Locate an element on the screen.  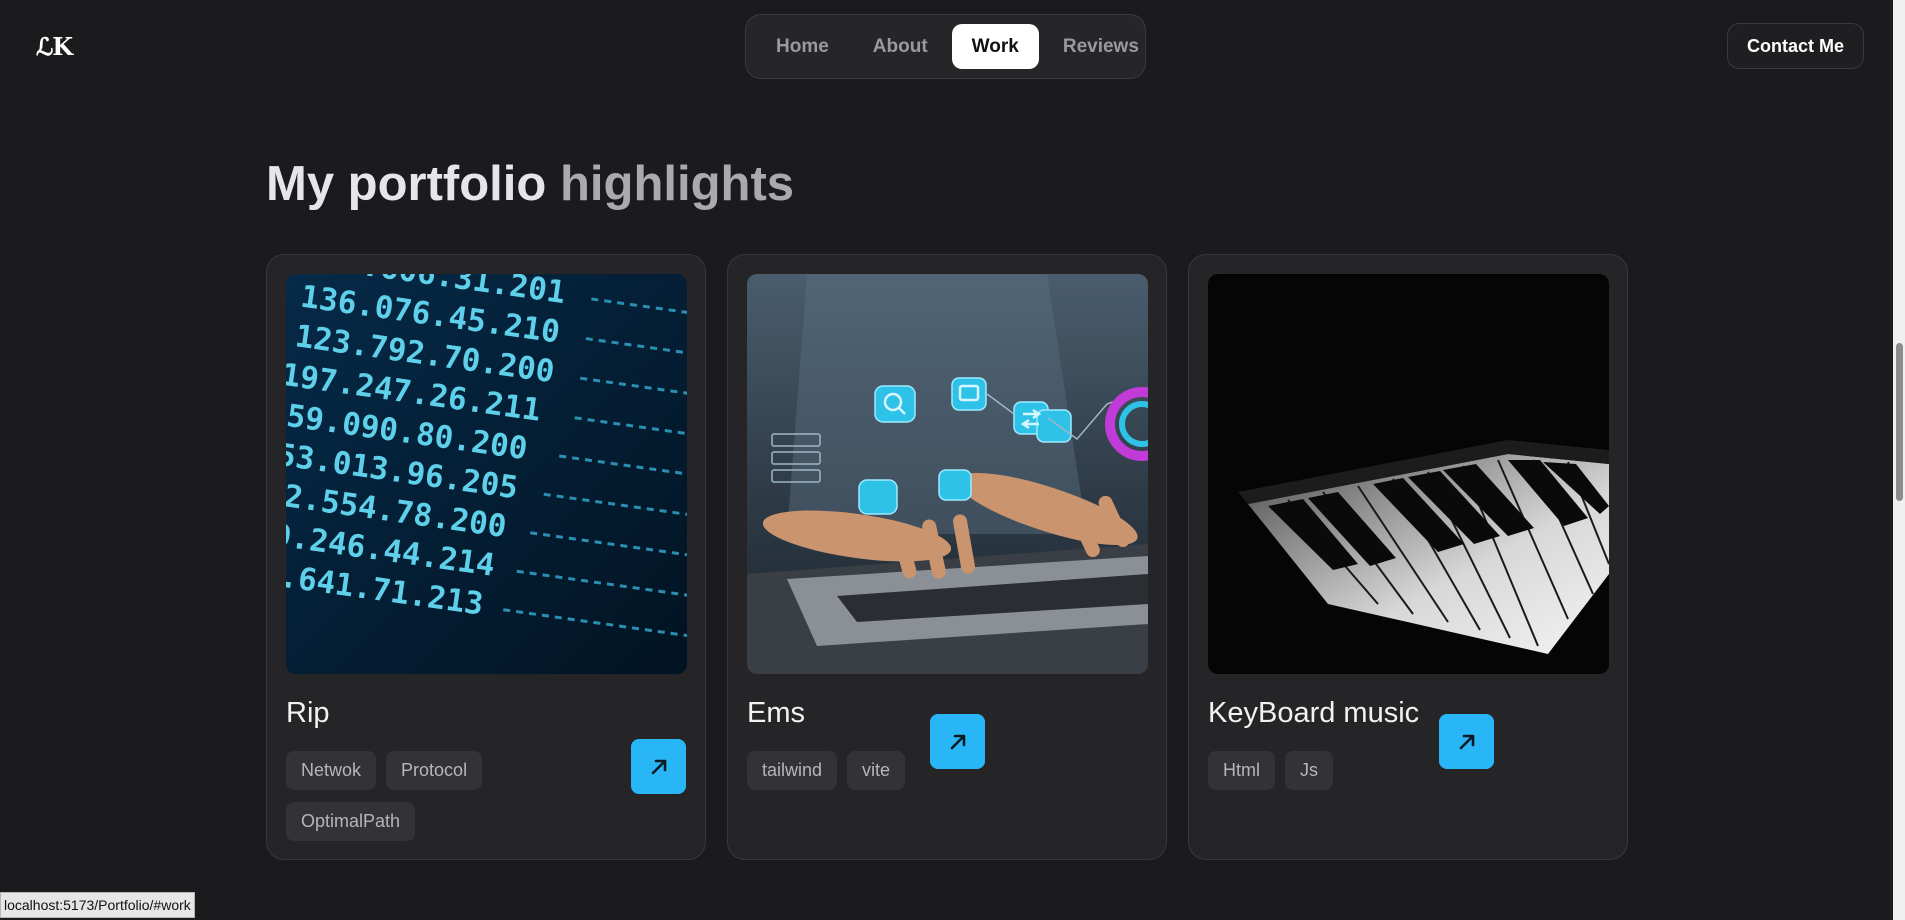
nav-reviews: Reviews is located at coordinates (1101, 46).